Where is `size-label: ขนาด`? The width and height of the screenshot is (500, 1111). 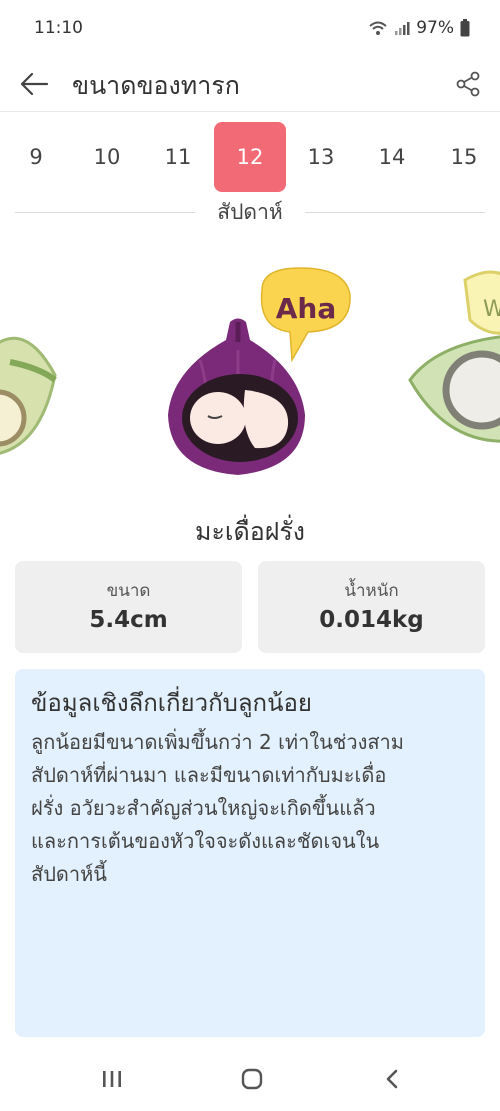 size-label: ขนาด is located at coordinates (128, 591).